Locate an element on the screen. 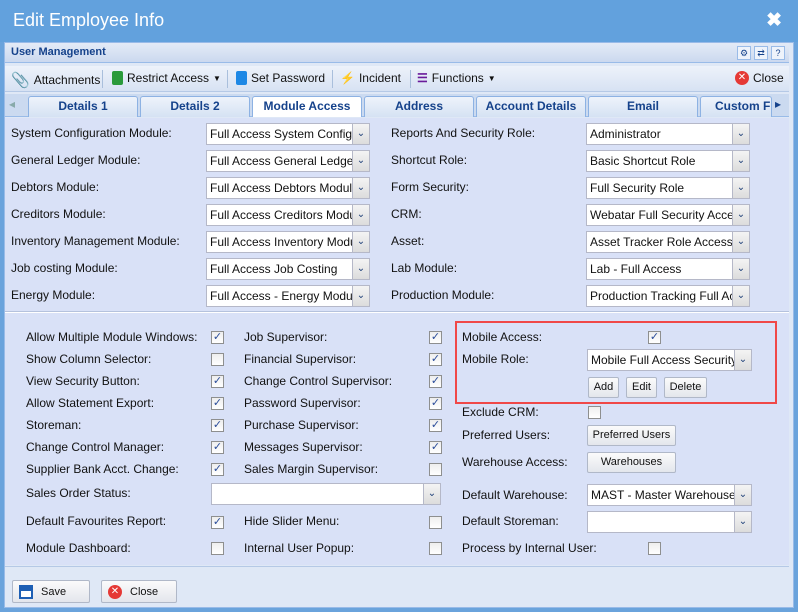 The image size is (798, 612). help-icon: ? is located at coordinates (778, 53).